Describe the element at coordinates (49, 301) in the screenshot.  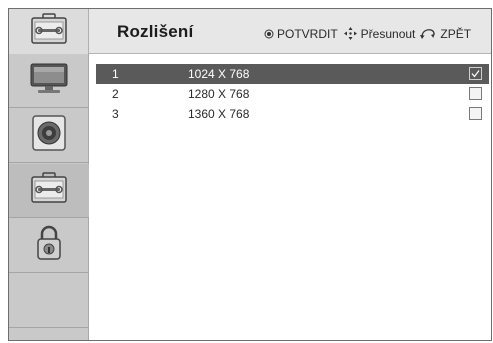
I see `sidebar-item-empty` at that location.